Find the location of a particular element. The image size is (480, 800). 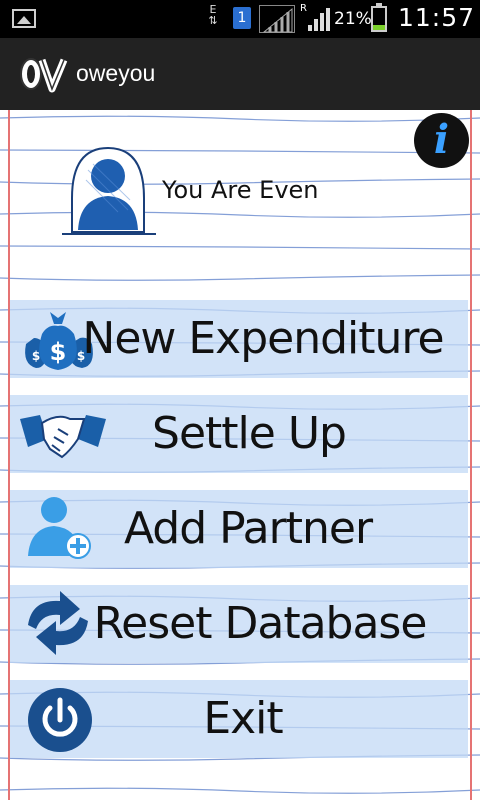

reset-database-button: Reset Database is located at coordinates (239, 624).